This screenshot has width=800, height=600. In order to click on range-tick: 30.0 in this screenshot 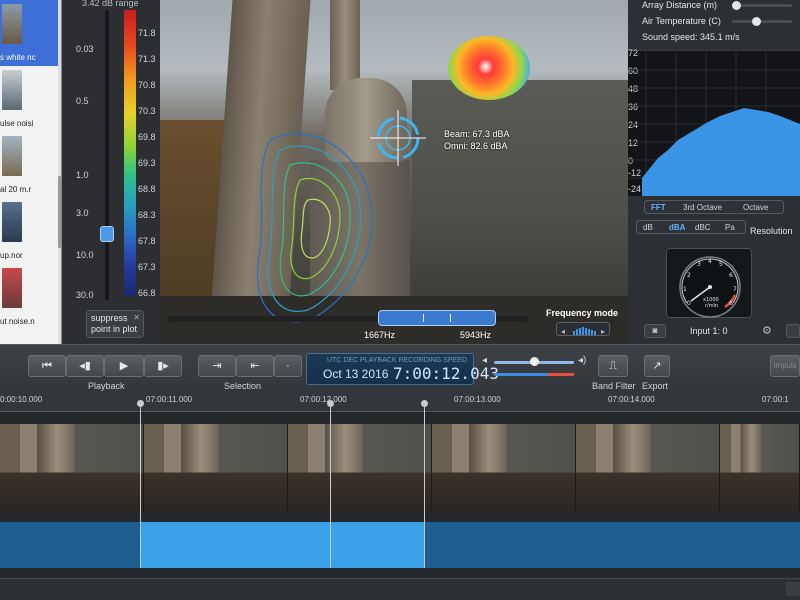, I will do `click(85, 295)`.